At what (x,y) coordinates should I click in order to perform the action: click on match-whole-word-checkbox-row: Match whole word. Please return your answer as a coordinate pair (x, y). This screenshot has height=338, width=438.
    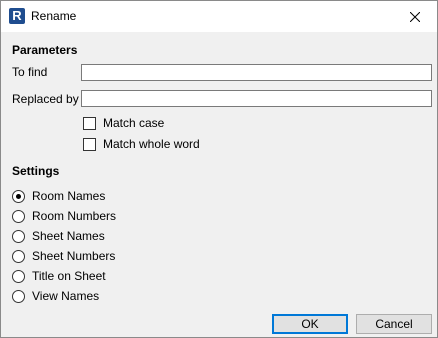
    Looking at the image, I should click on (141, 144).